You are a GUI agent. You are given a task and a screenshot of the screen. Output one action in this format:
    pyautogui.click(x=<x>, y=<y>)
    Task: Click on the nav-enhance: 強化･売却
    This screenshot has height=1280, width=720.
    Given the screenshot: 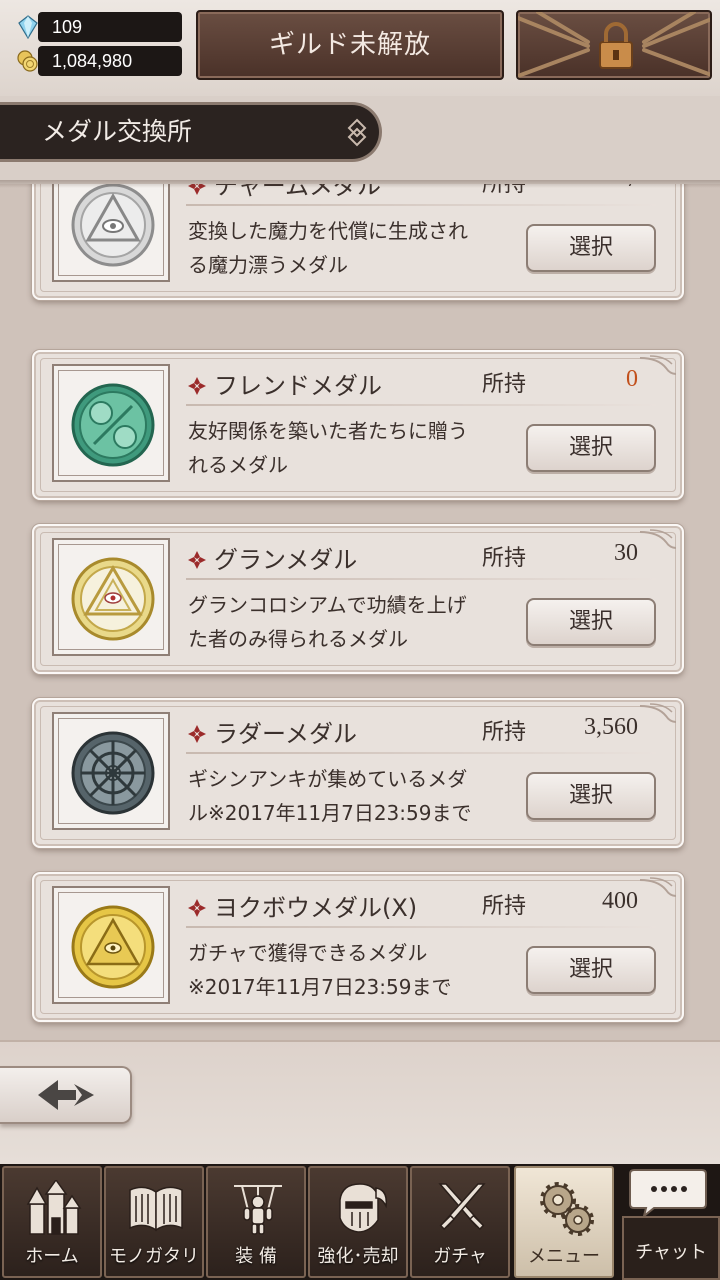 What is the action you would take?
    pyautogui.click(x=358, y=1222)
    